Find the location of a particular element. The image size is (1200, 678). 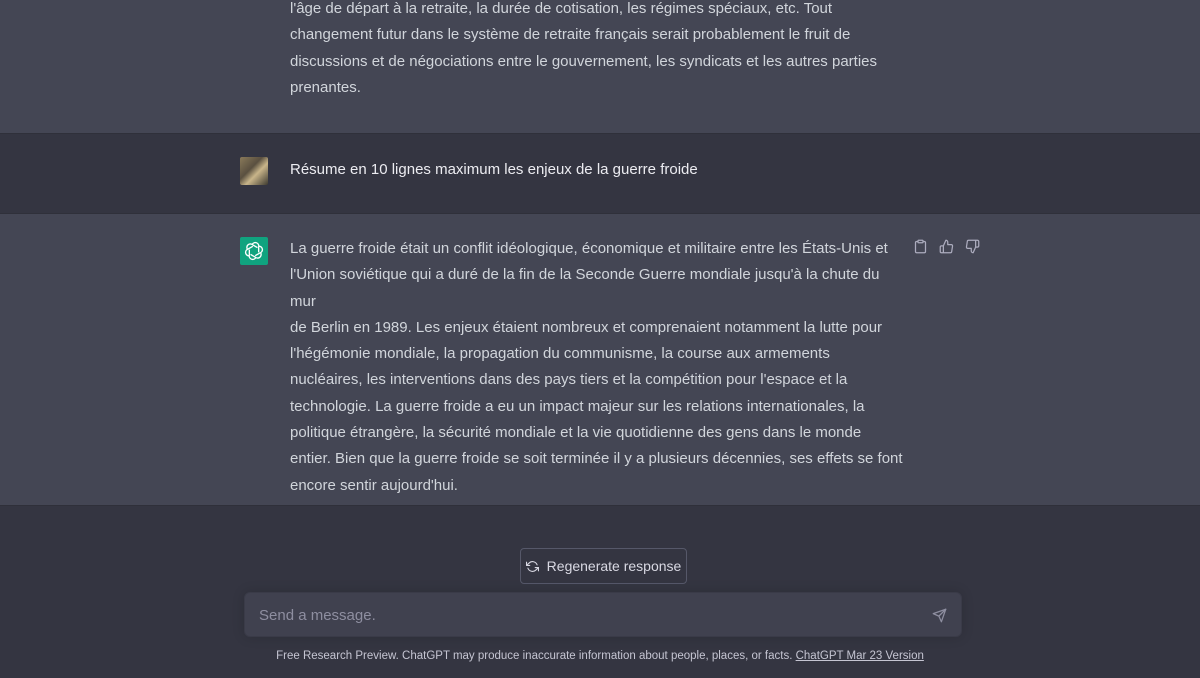

user-avatar is located at coordinates (254, 171).